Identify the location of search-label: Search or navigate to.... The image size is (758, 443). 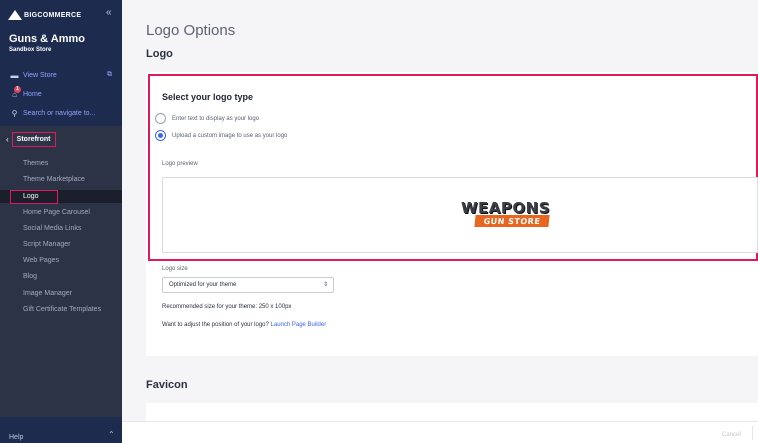
(59, 113).